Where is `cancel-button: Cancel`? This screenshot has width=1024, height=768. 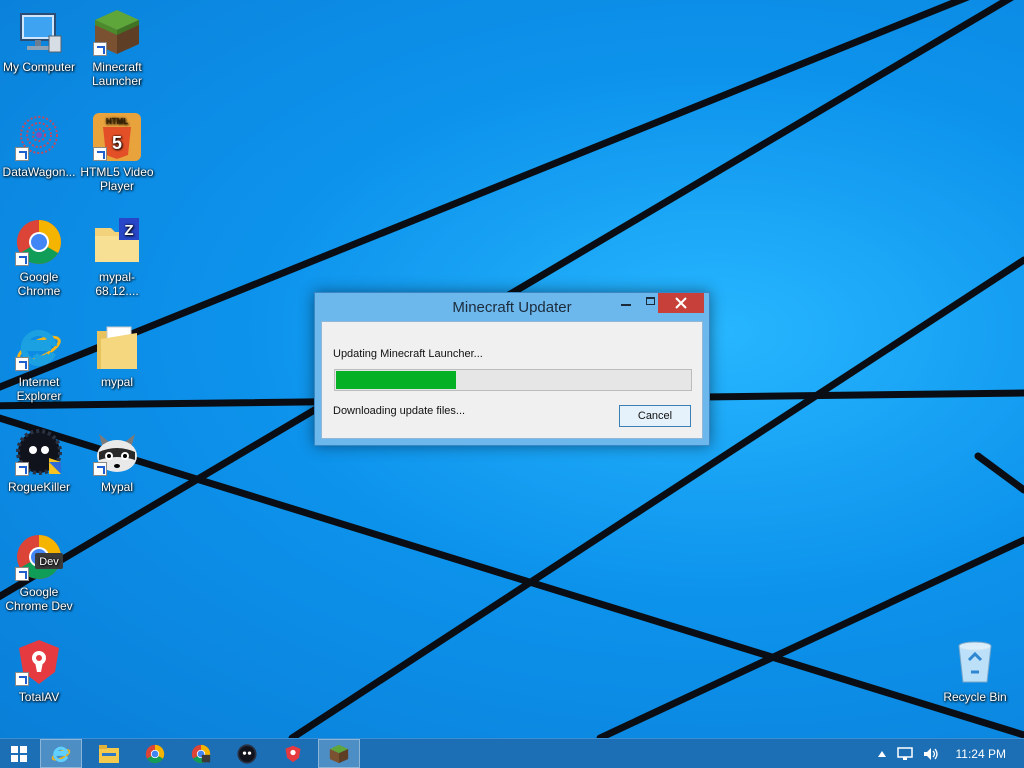 cancel-button: Cancel is located at coordinates (655, 416).